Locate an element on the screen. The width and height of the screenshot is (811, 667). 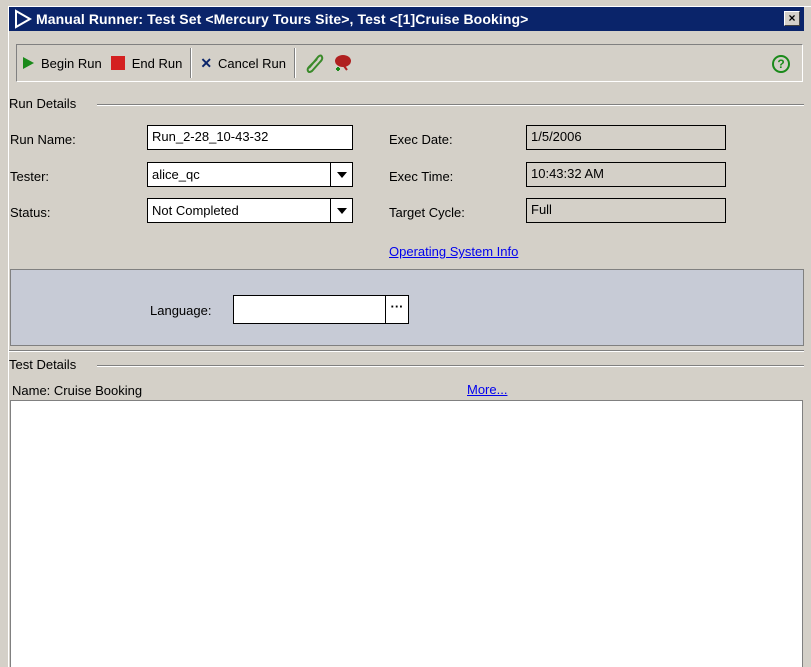
begin-run-label: Begin Run is located at coordinates (71, 63).